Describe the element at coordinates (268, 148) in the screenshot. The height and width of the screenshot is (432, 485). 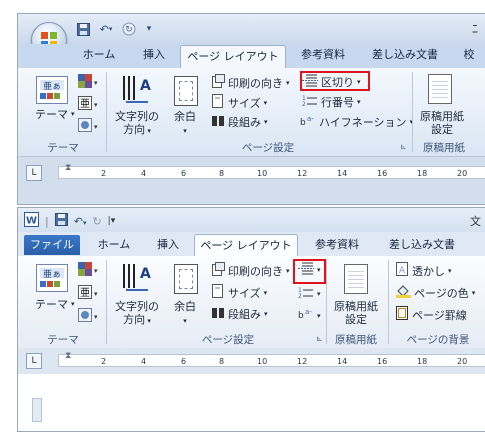
I see `page-setup-group-label: ページ設定` at that location.